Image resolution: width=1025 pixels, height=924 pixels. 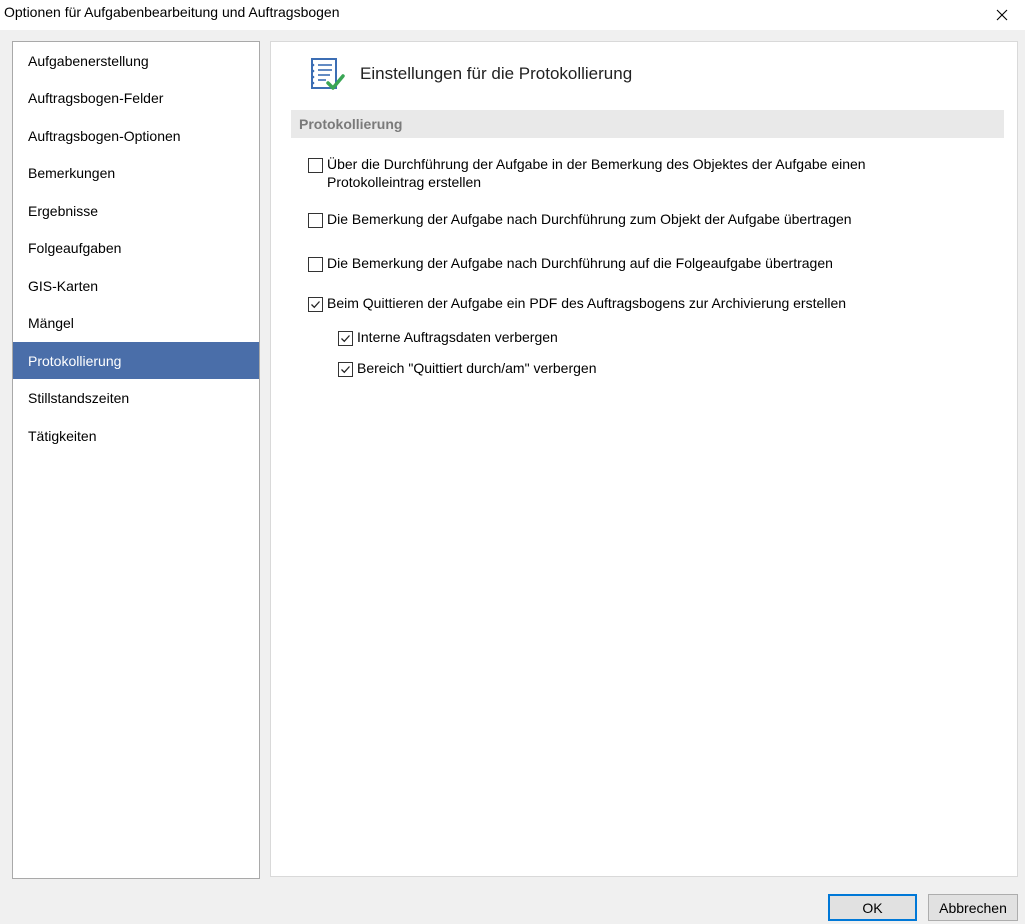 I want to click on nav-item-auftragsbogen-optionen: Auftragsbogen-Optionen, so click(x=136, y=135).